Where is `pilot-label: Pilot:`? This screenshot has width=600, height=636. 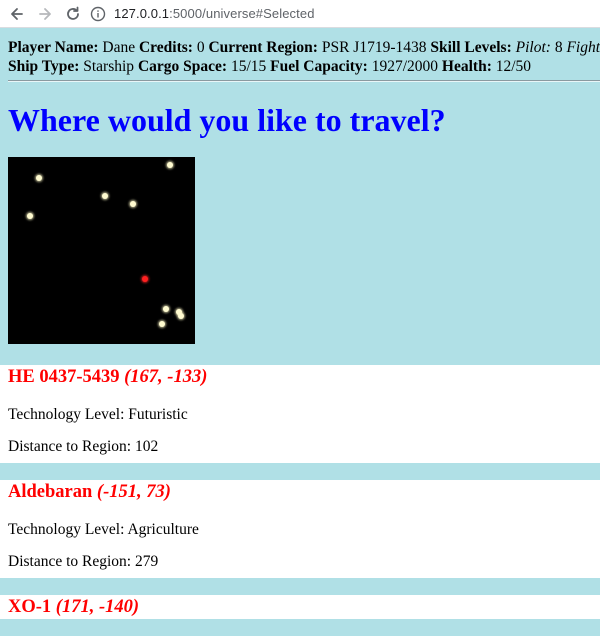 pilot-label: Pilot: is located at coordinates (533, 47).